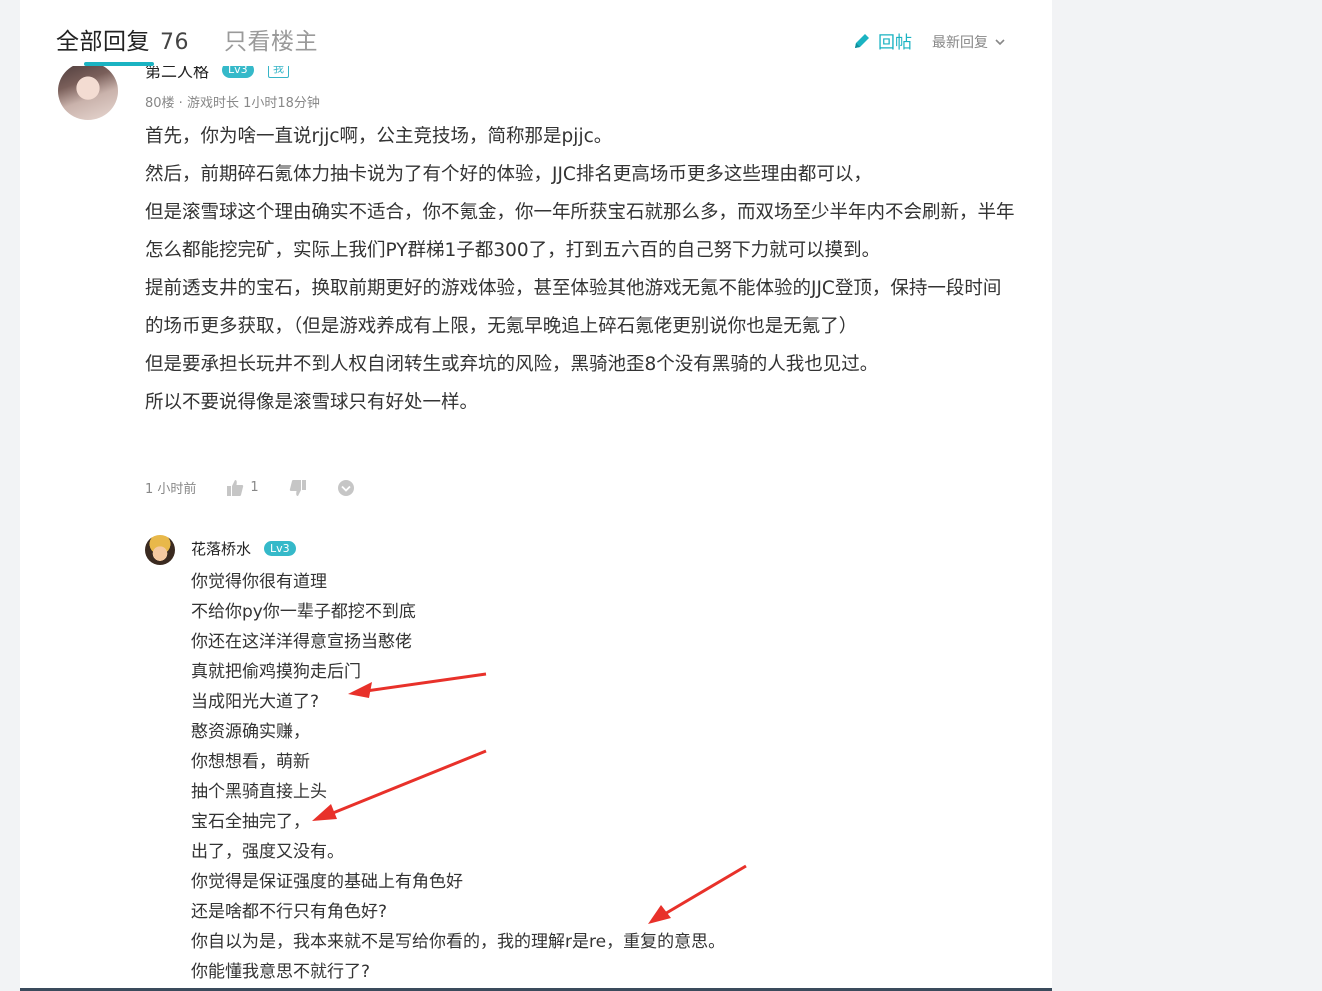  What do you see at coordinates (254, 487) in the screenshot?
I see `like-count: 1` at bounding box center [254, 487].